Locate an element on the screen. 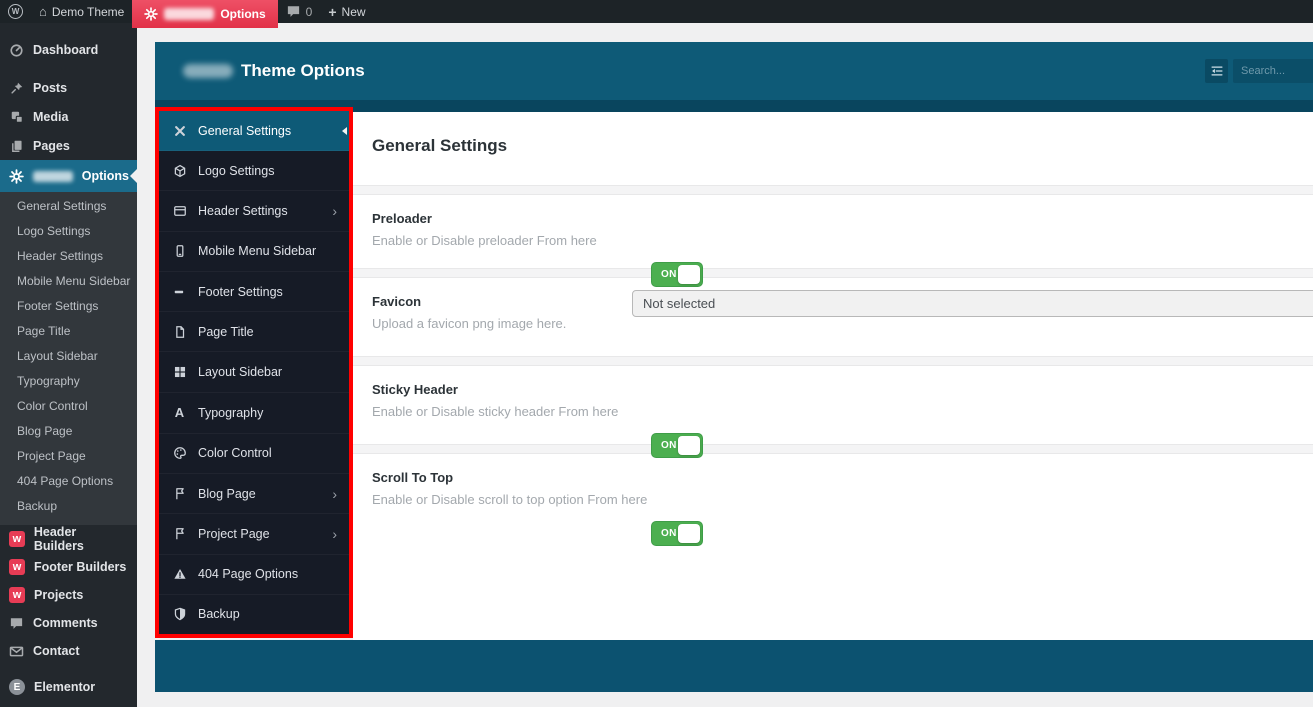 The height and width of the screenshot is (707, 1313). chevron-right-icon: › is located at coordinates (334, 493).